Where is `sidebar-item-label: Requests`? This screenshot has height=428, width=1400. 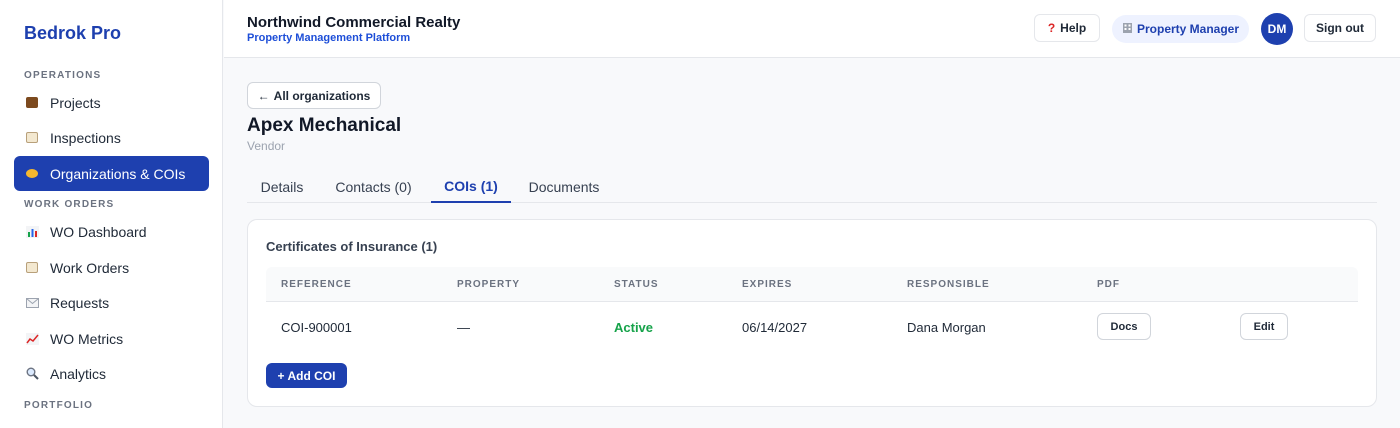 sidebar-item-label: Requests is located at coordinates (80, 302).